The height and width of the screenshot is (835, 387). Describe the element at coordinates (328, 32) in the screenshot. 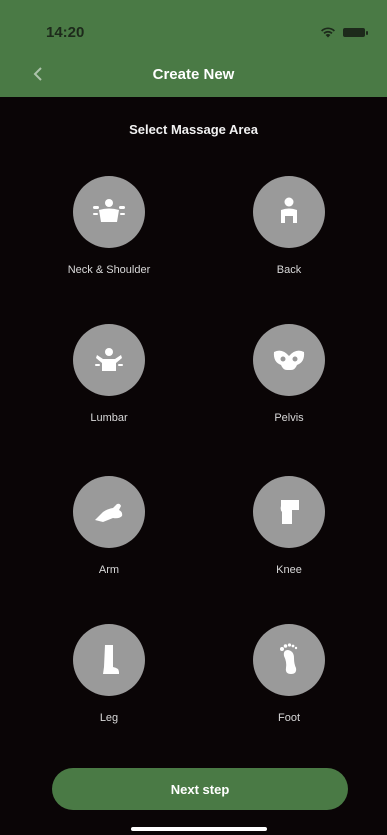

I see `wifi-icon` at that location.